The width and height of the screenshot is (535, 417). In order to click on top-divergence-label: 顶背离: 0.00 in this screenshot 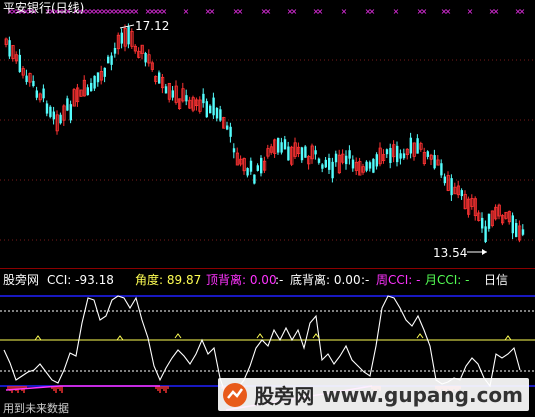, I will do `click(241, 280)`.